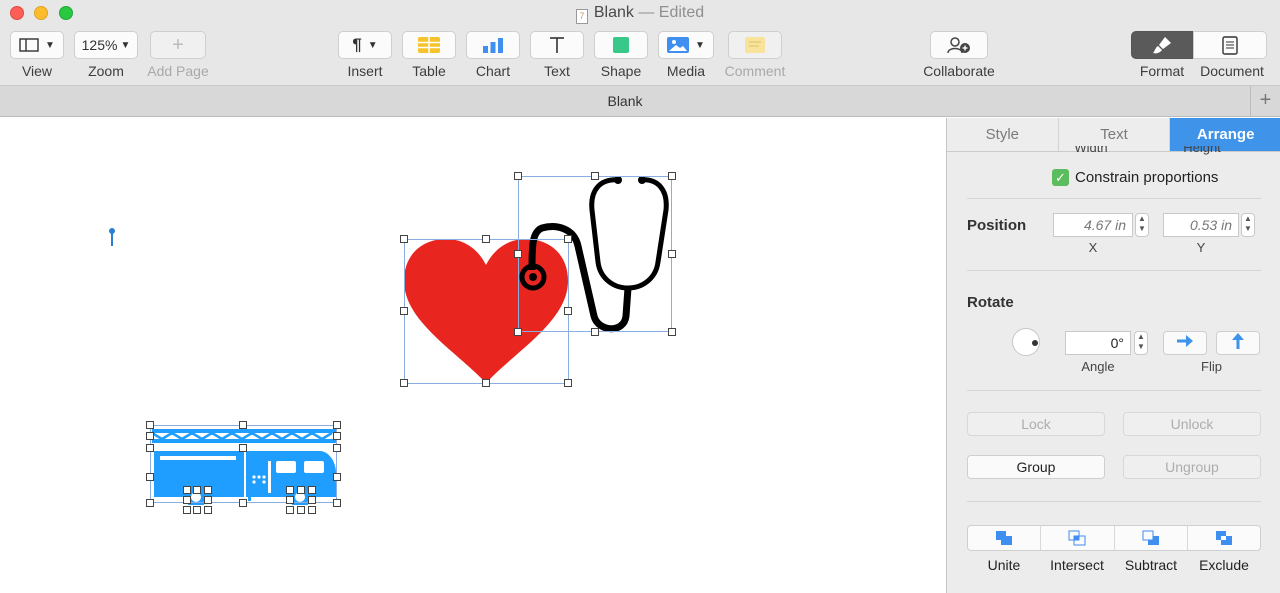  I want to click on ungroup-button: Ungroup, so click(1192, 467).